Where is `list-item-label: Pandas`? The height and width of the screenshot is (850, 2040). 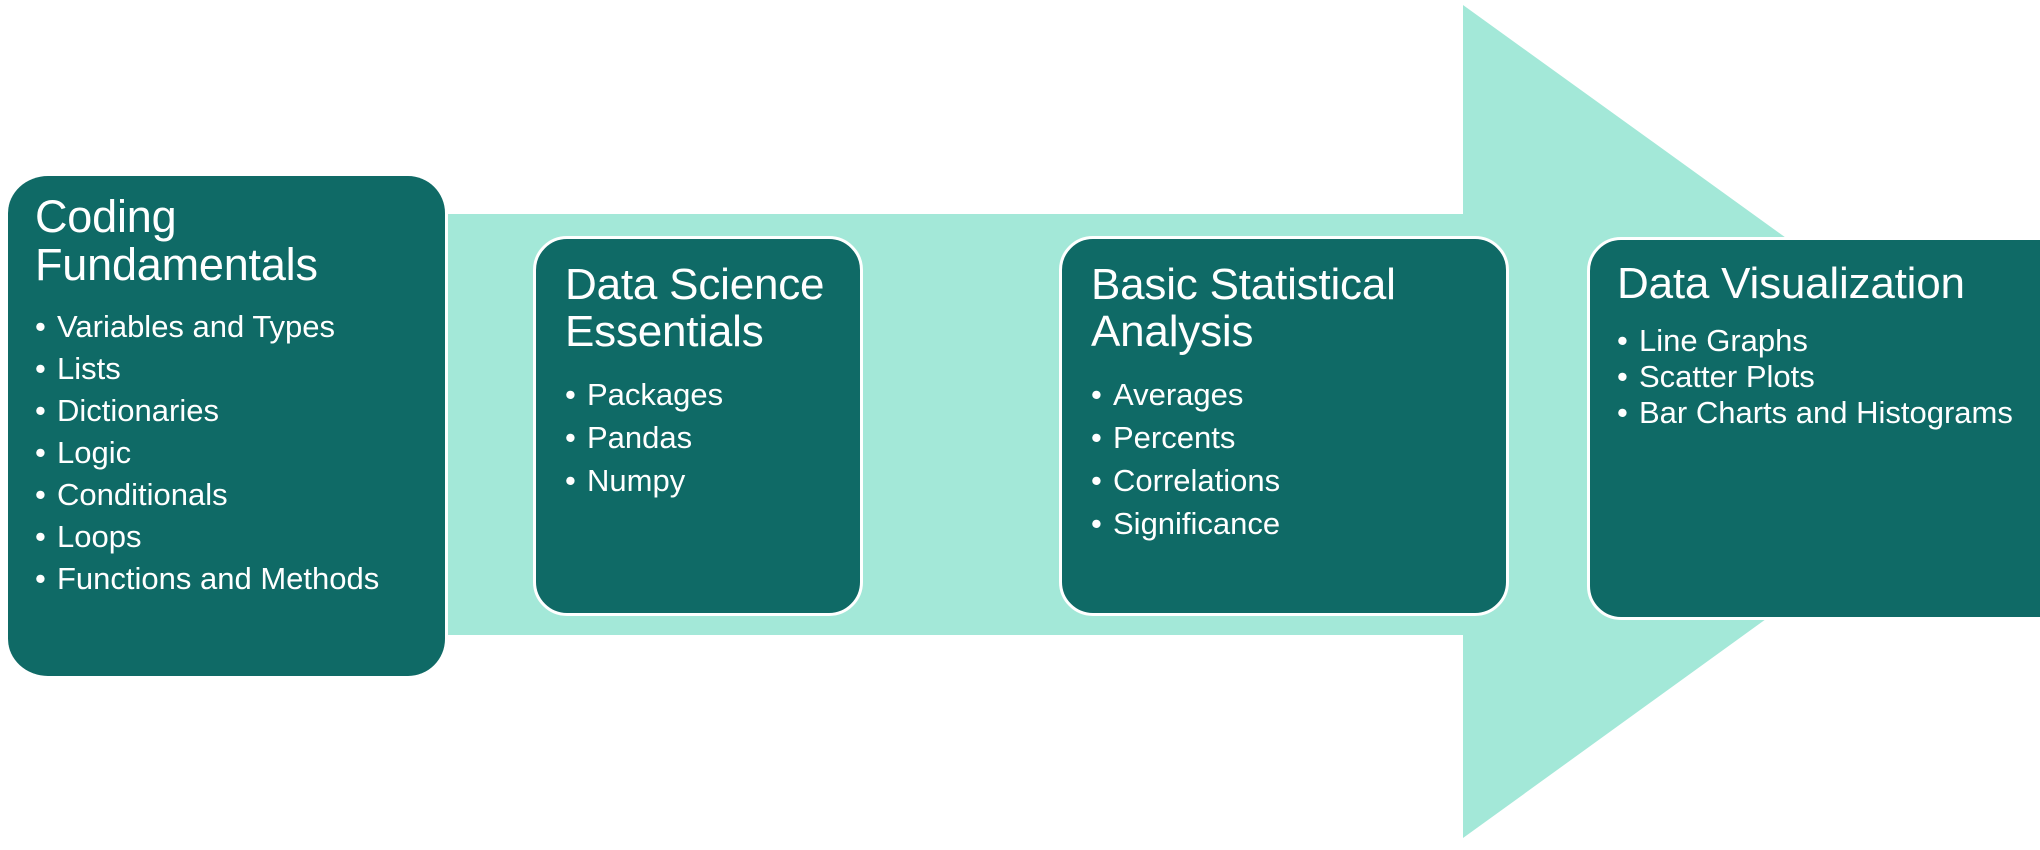
list-item-label: Pandas is located at coordinates (640, 438).